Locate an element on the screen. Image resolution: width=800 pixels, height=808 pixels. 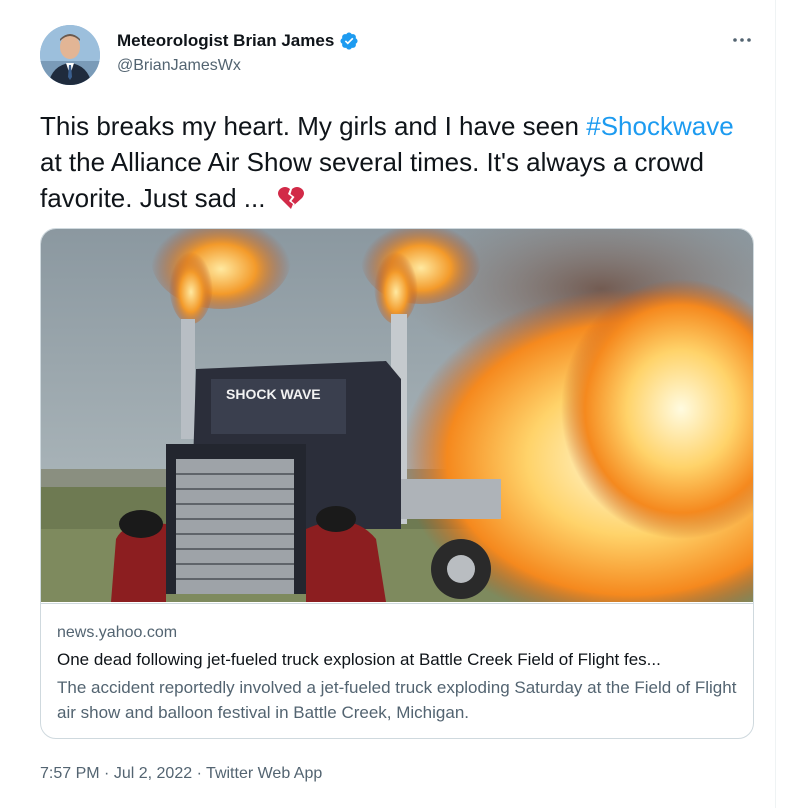
verified-badge-icon is located at coordinates (349, 41).